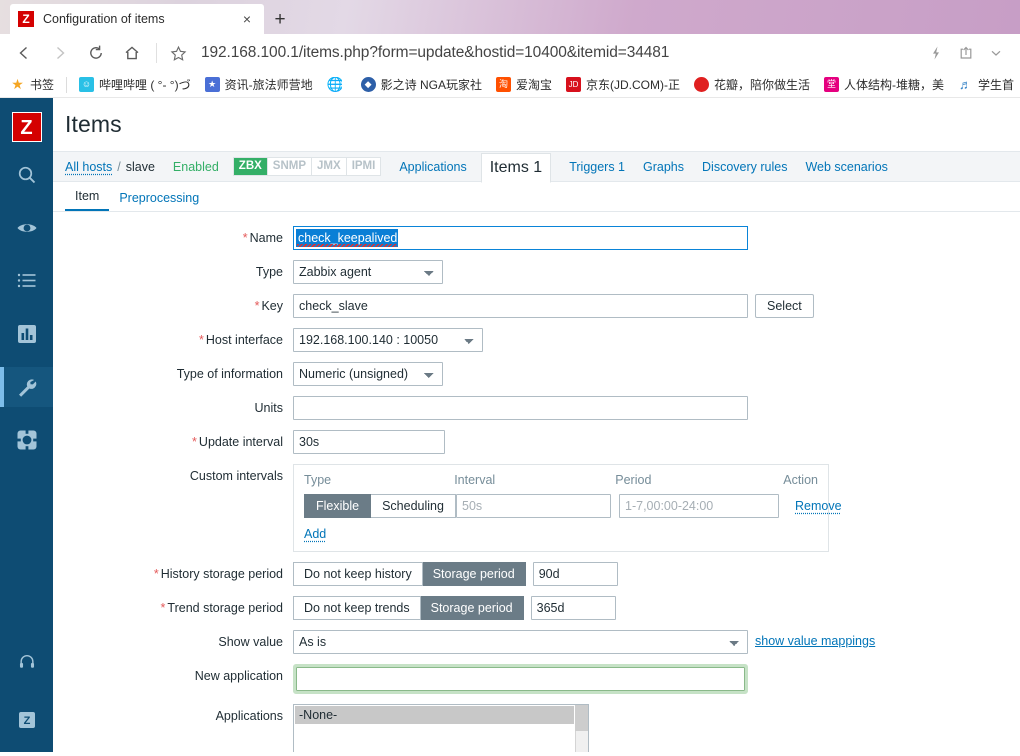 The width and height of the screenshot is (1020, 756). Describe the element at coordinates (520, 306) in the screenshot. I see `key-input` at that location.